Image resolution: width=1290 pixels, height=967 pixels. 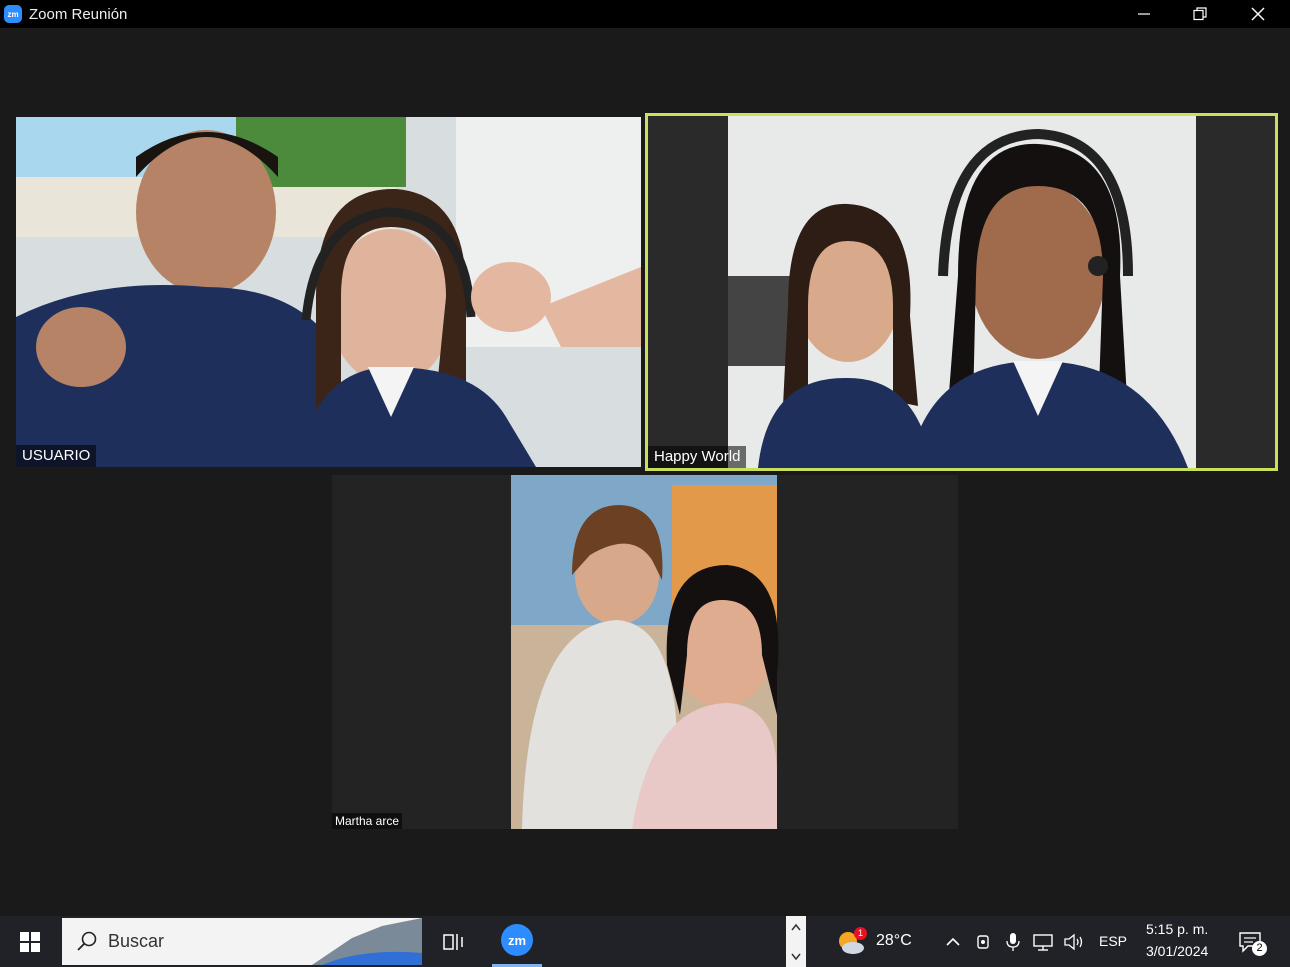 I want to click on weather-temperature: 28°C, so click(x=894, y=940).